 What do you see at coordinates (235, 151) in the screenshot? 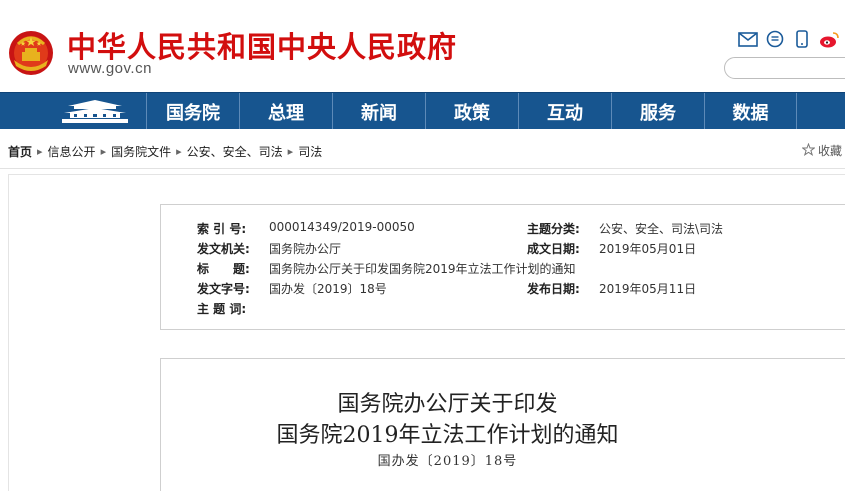
I see `breadcrumb-public-security: 公安、安全、司法` at bounding box center [235, 151].